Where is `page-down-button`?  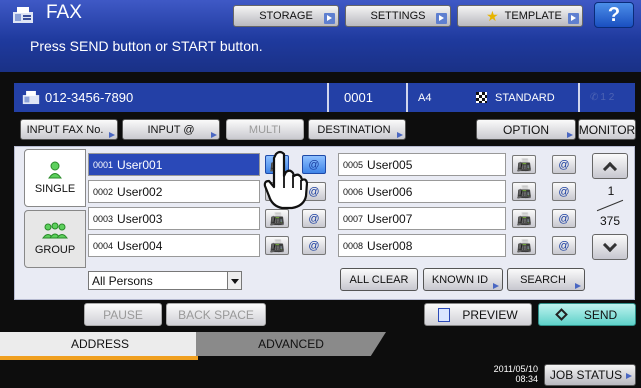
page-down-button is located at coordinates (610, 247).